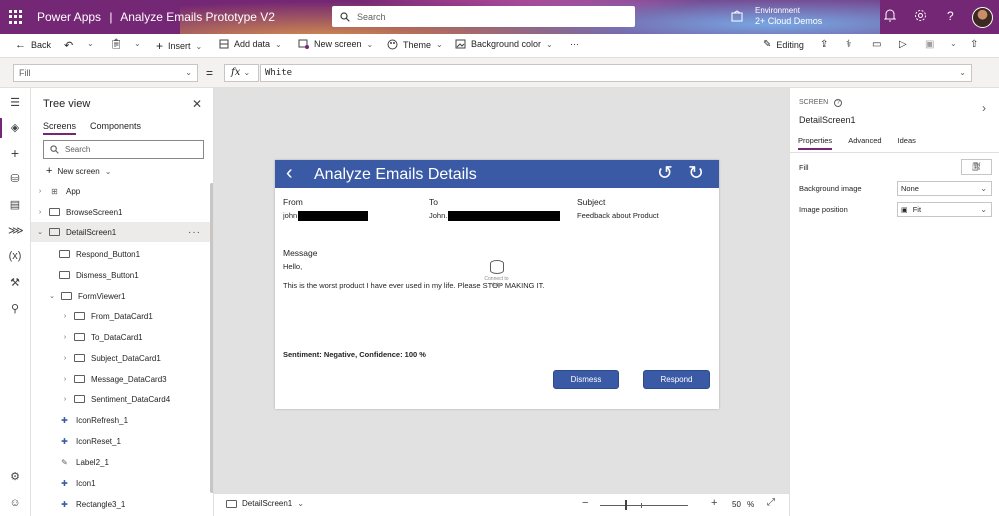 The image size is (999, 516). What do you see at coordinates (676, 379) in the screenshot?
I see `respond-button: Respond` at bounding box center [676, 379].